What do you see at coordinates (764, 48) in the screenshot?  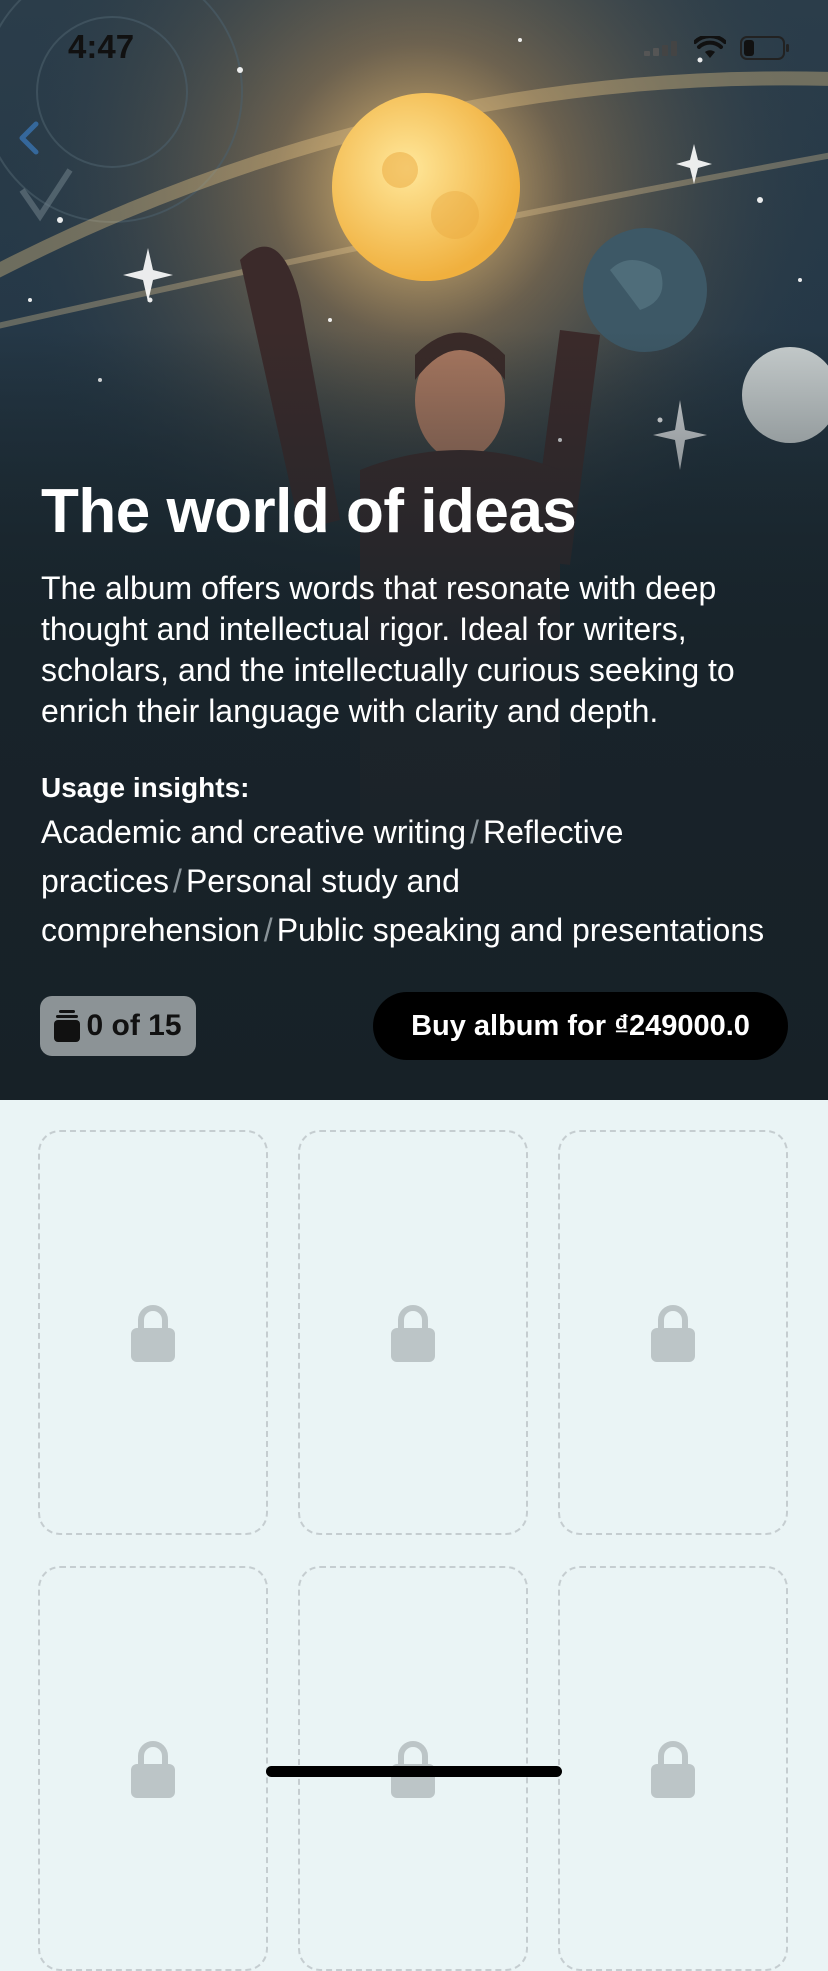 I see `battery-icon` at bounding box center [764, 48].